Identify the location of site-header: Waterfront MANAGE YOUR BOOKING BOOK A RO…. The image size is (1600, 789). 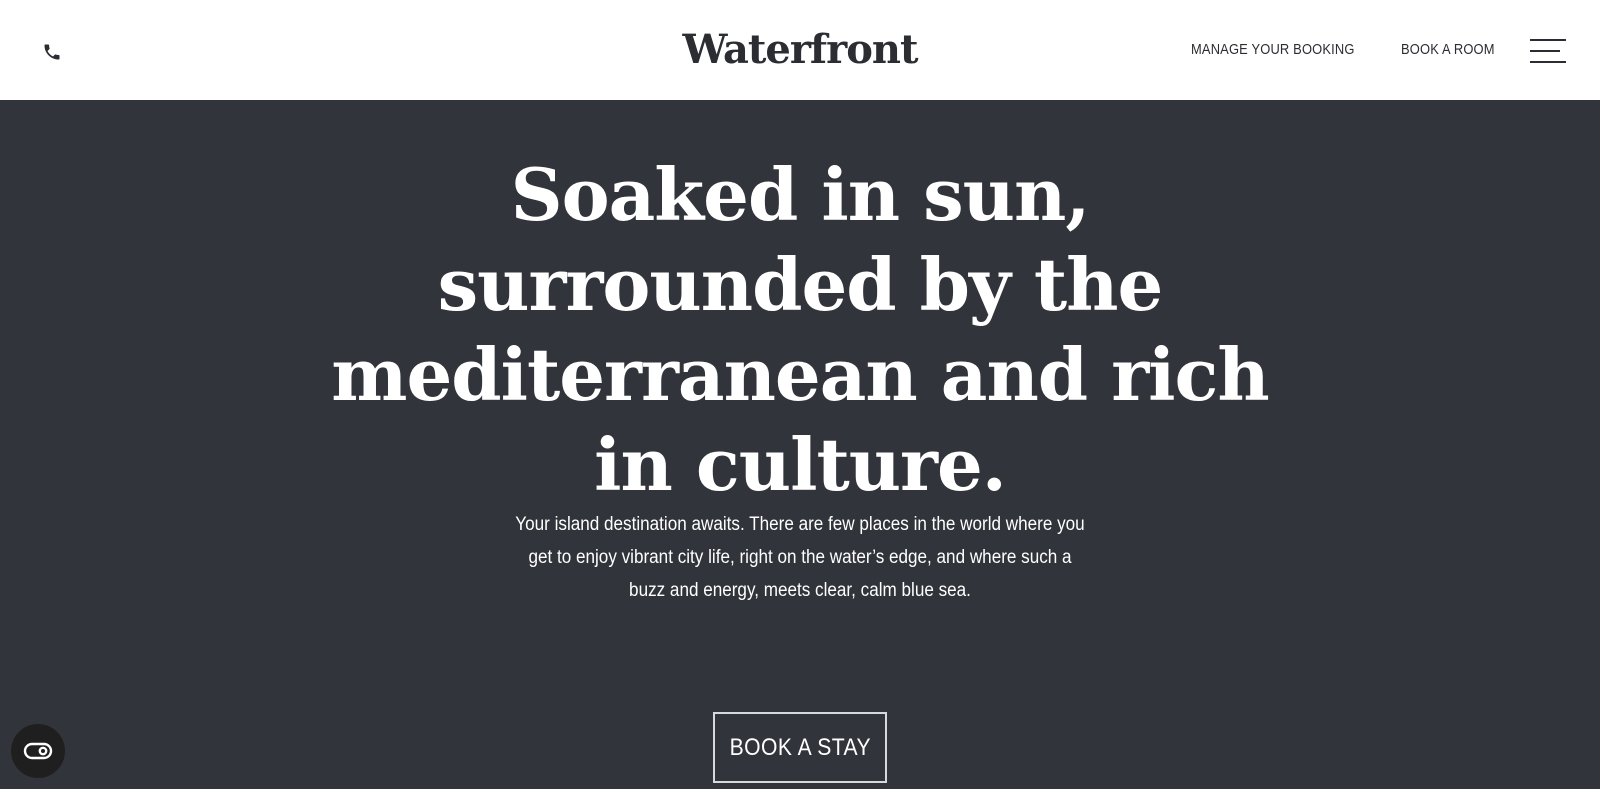
(800, 50).